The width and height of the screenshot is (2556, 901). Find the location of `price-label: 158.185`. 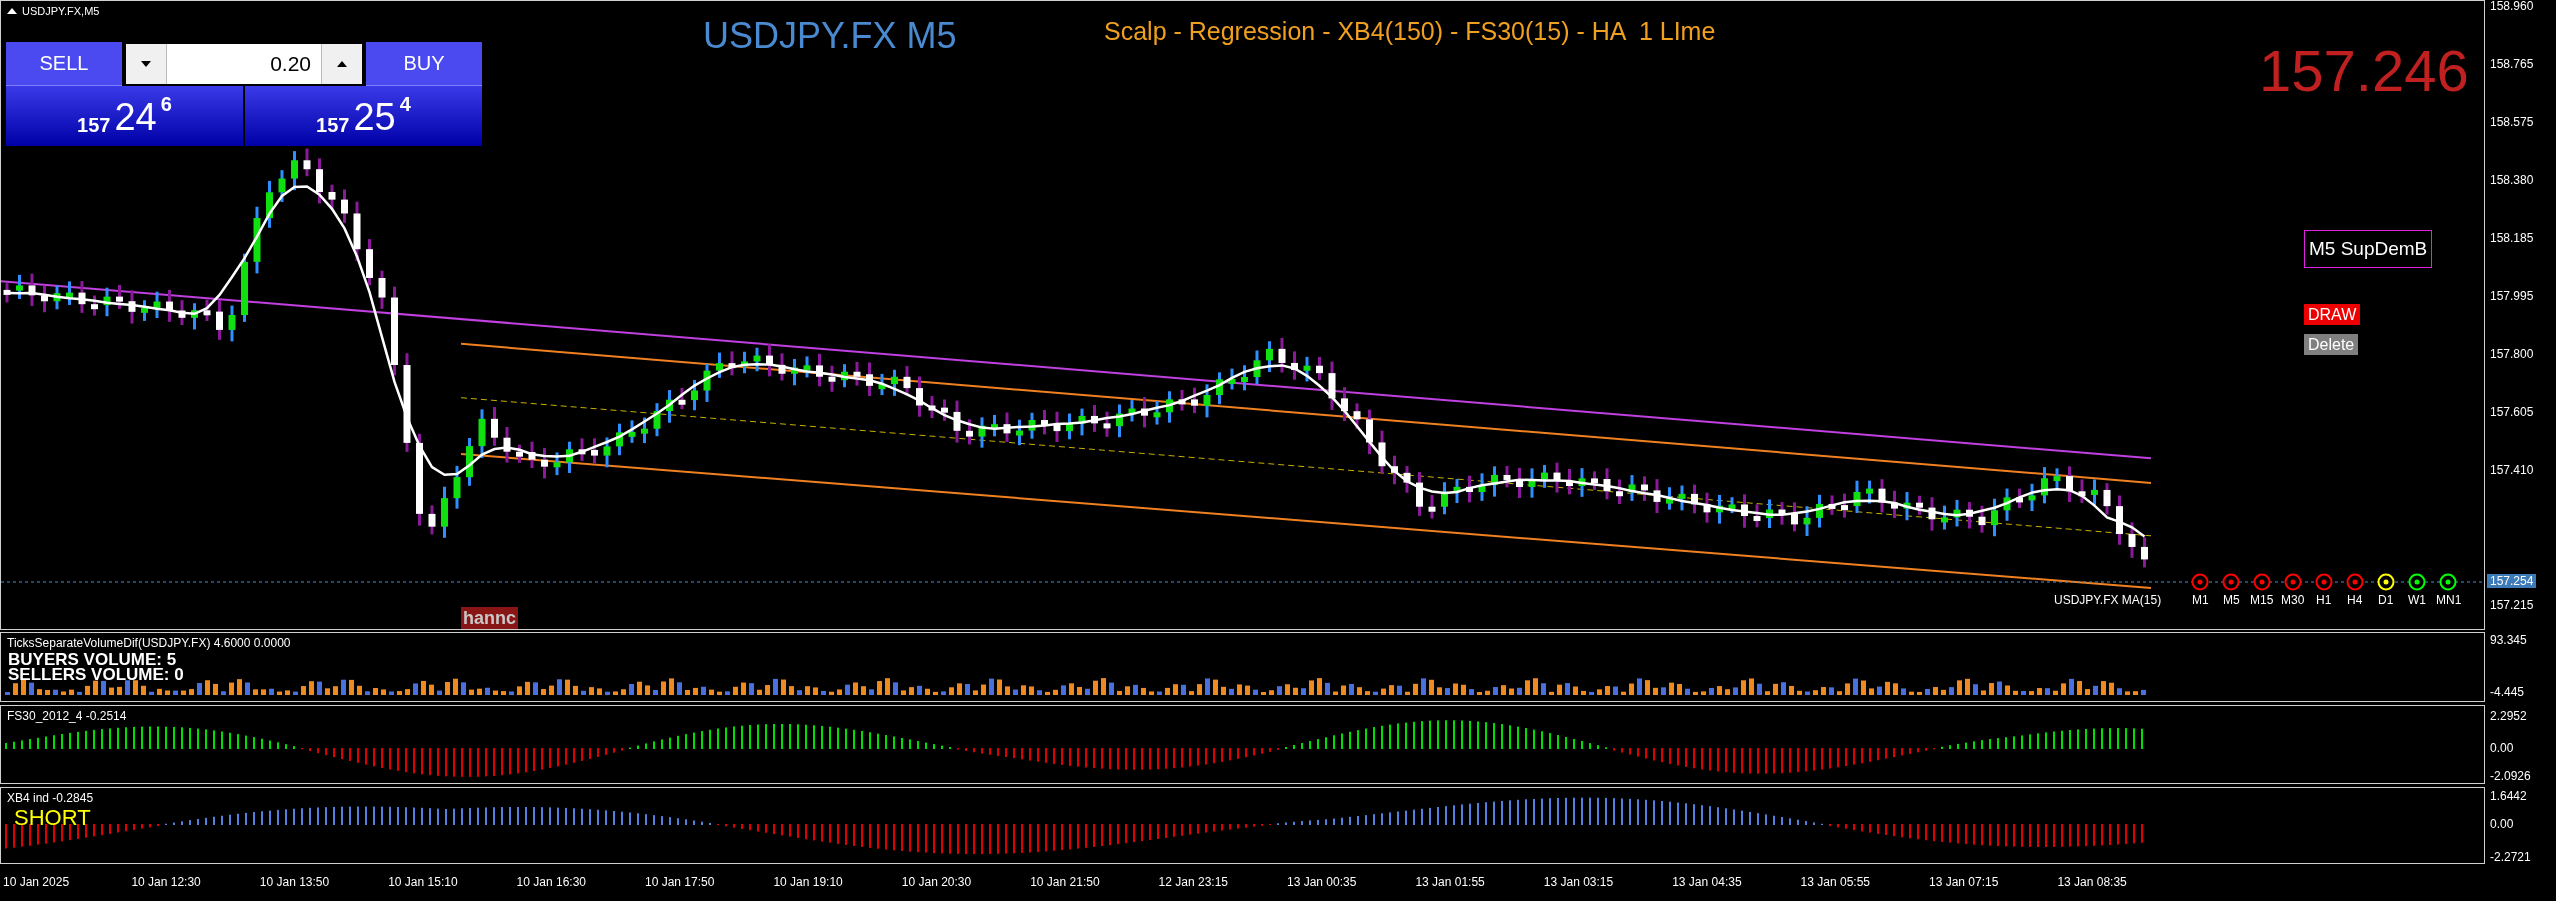

price-label: 158.185 is located at coordinates (2512, 238).